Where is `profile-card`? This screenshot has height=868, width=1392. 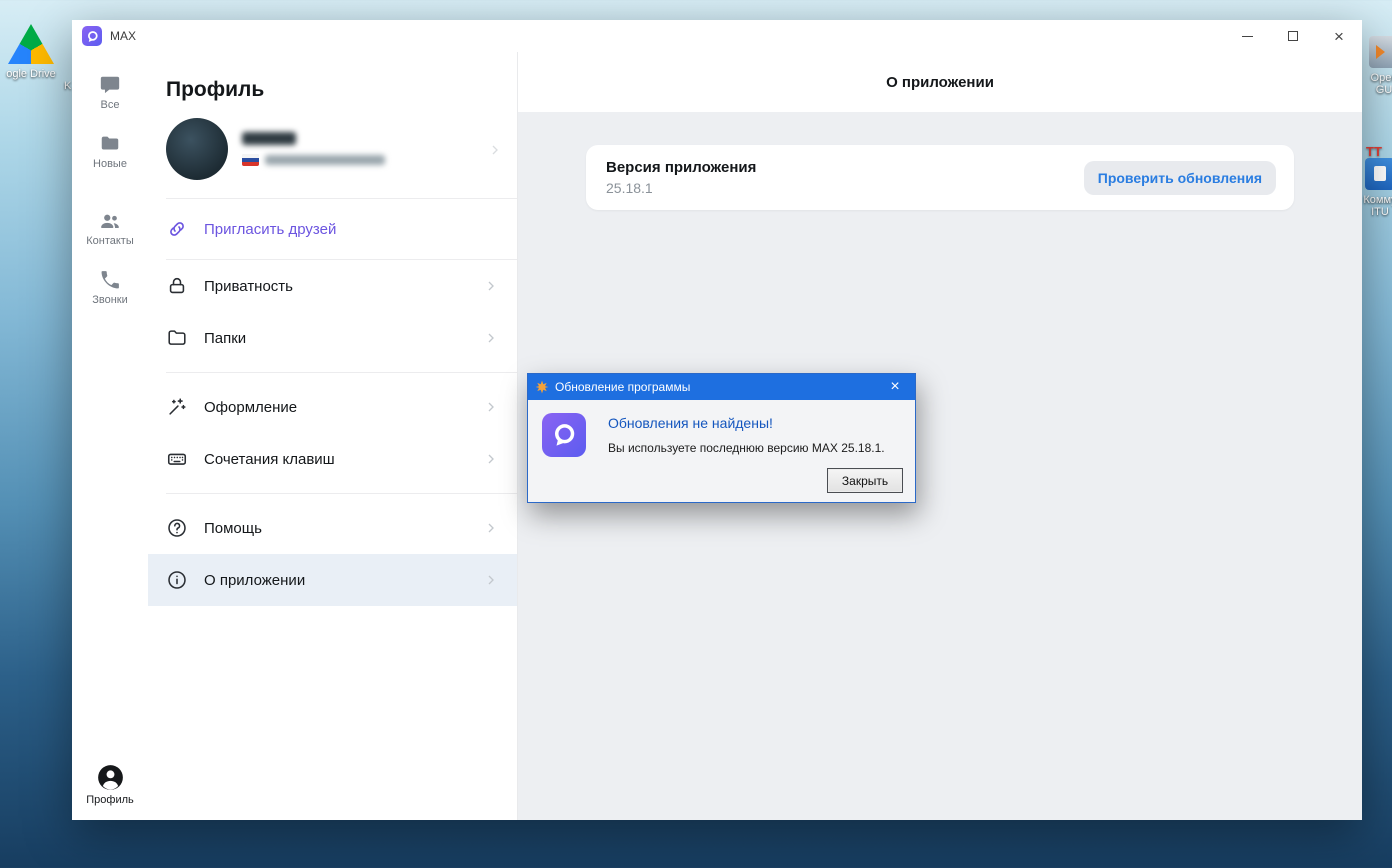
profile-card is located at coordinates (332, 150).